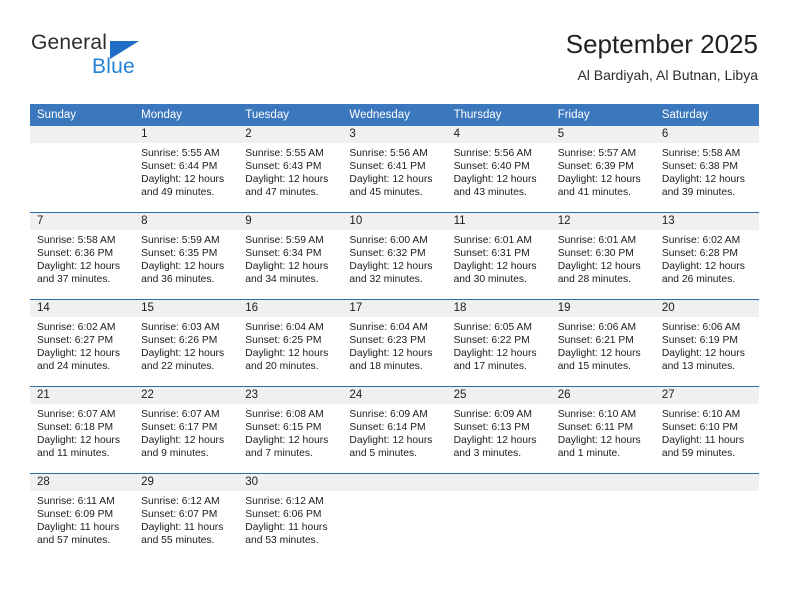  Describe the element at coordinates (387, 341) in the screenshot. I see `sunset-text: Sunset: 6:23 PM` at that location.